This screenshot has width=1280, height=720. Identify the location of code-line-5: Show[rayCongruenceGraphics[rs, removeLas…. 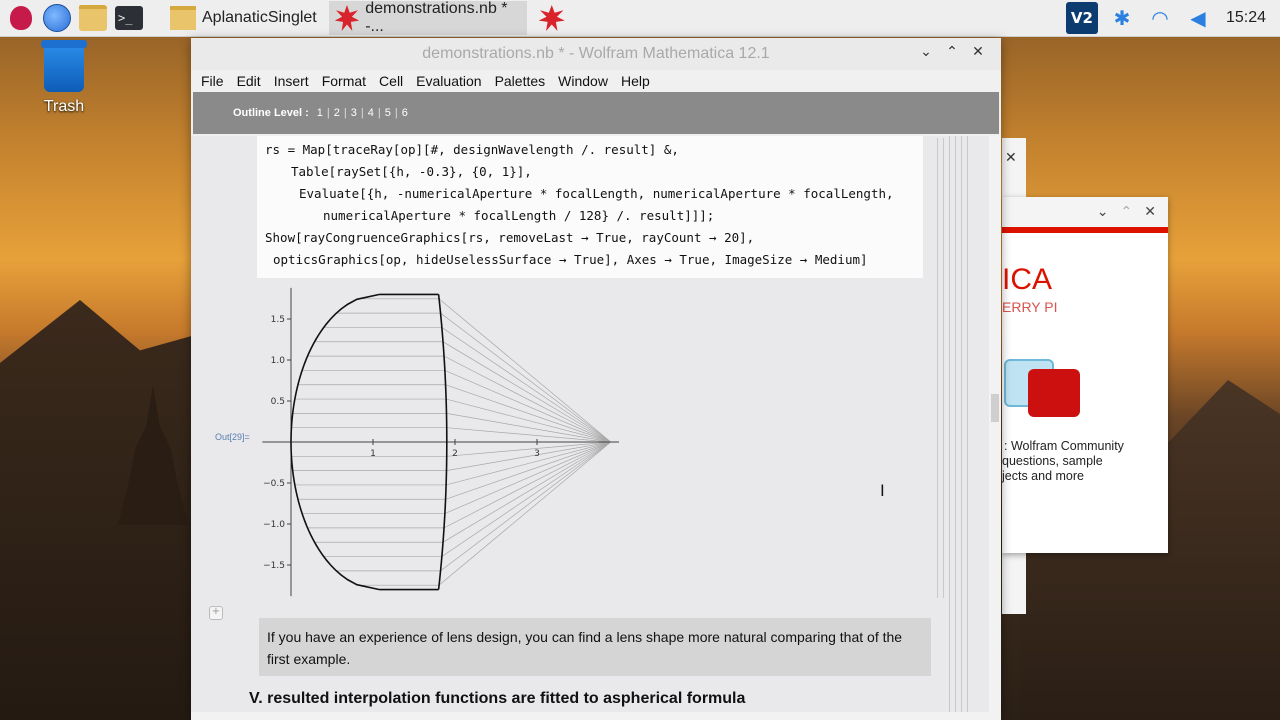
(509, 237).